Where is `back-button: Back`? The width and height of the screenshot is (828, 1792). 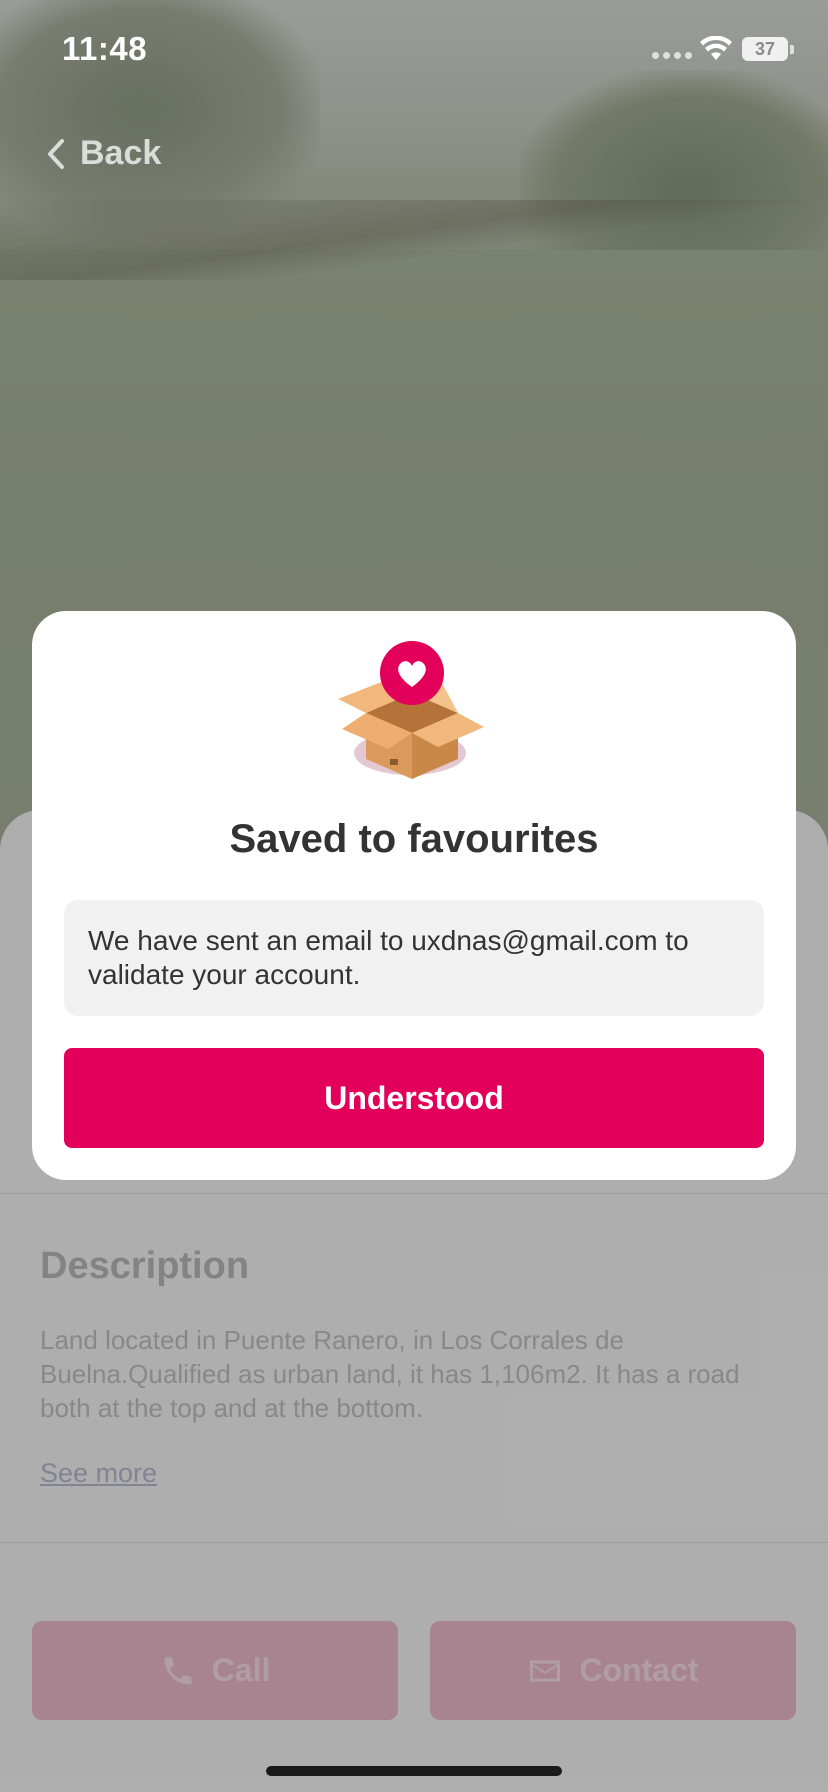 back-button: Back is located at coordinates (103, 153).